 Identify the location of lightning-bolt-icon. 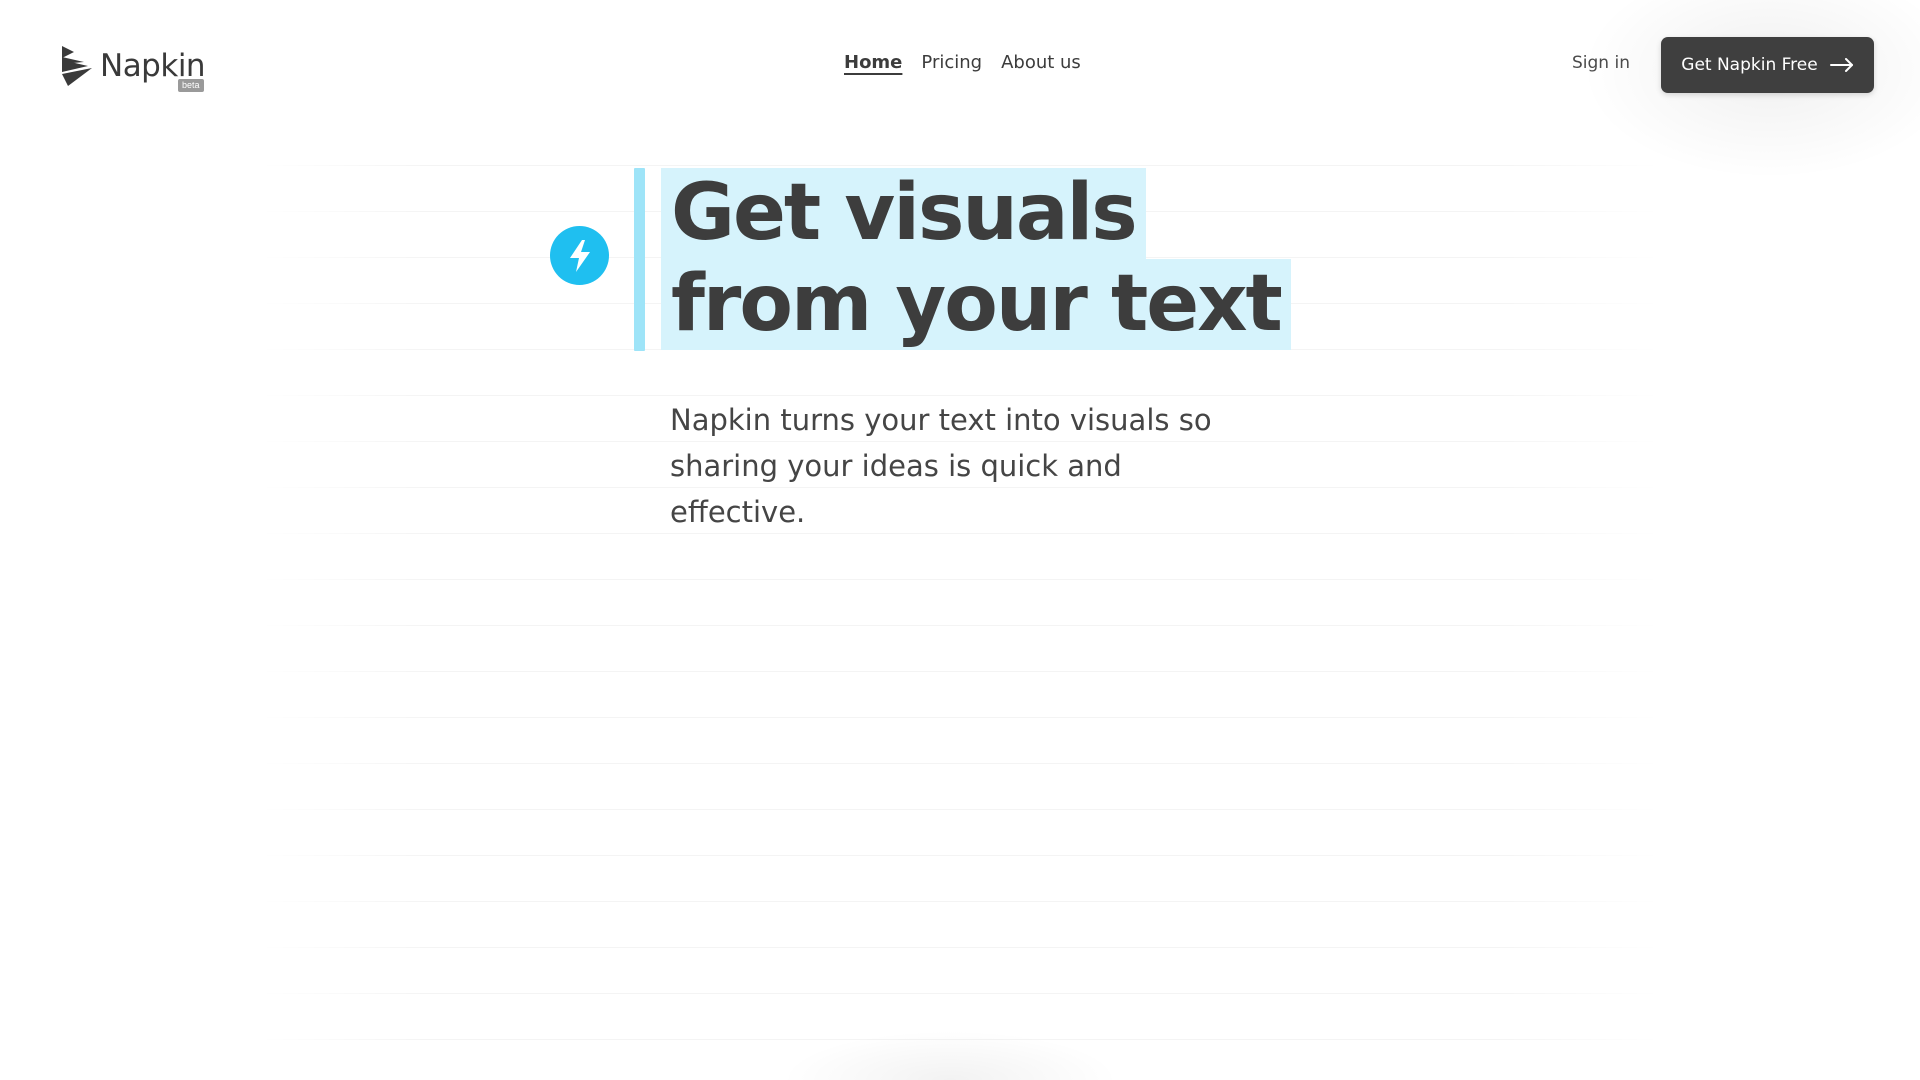
(579, 255).